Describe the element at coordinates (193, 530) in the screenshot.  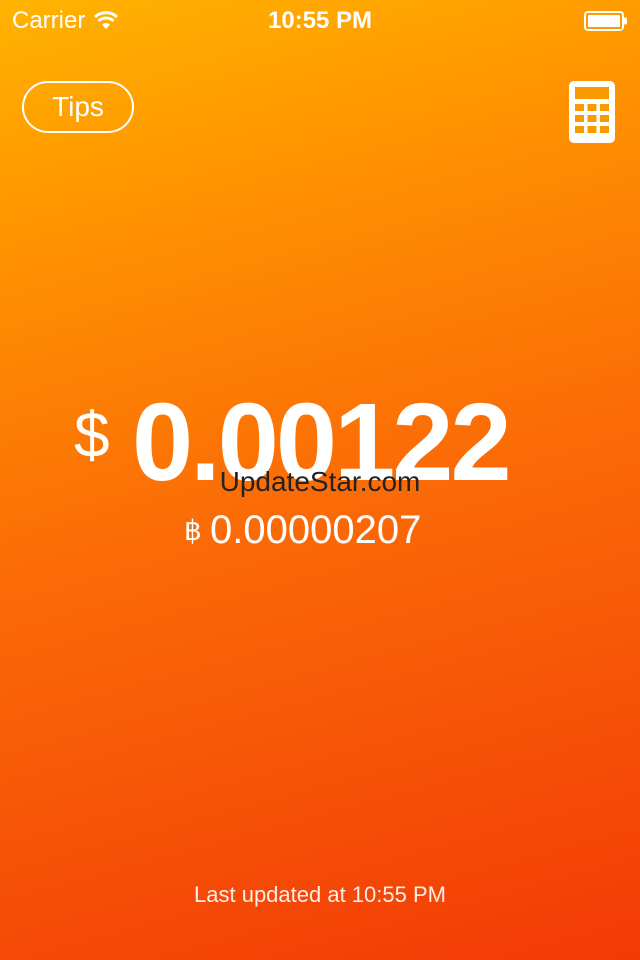
I see `btc-symbol: ฿` at that location.